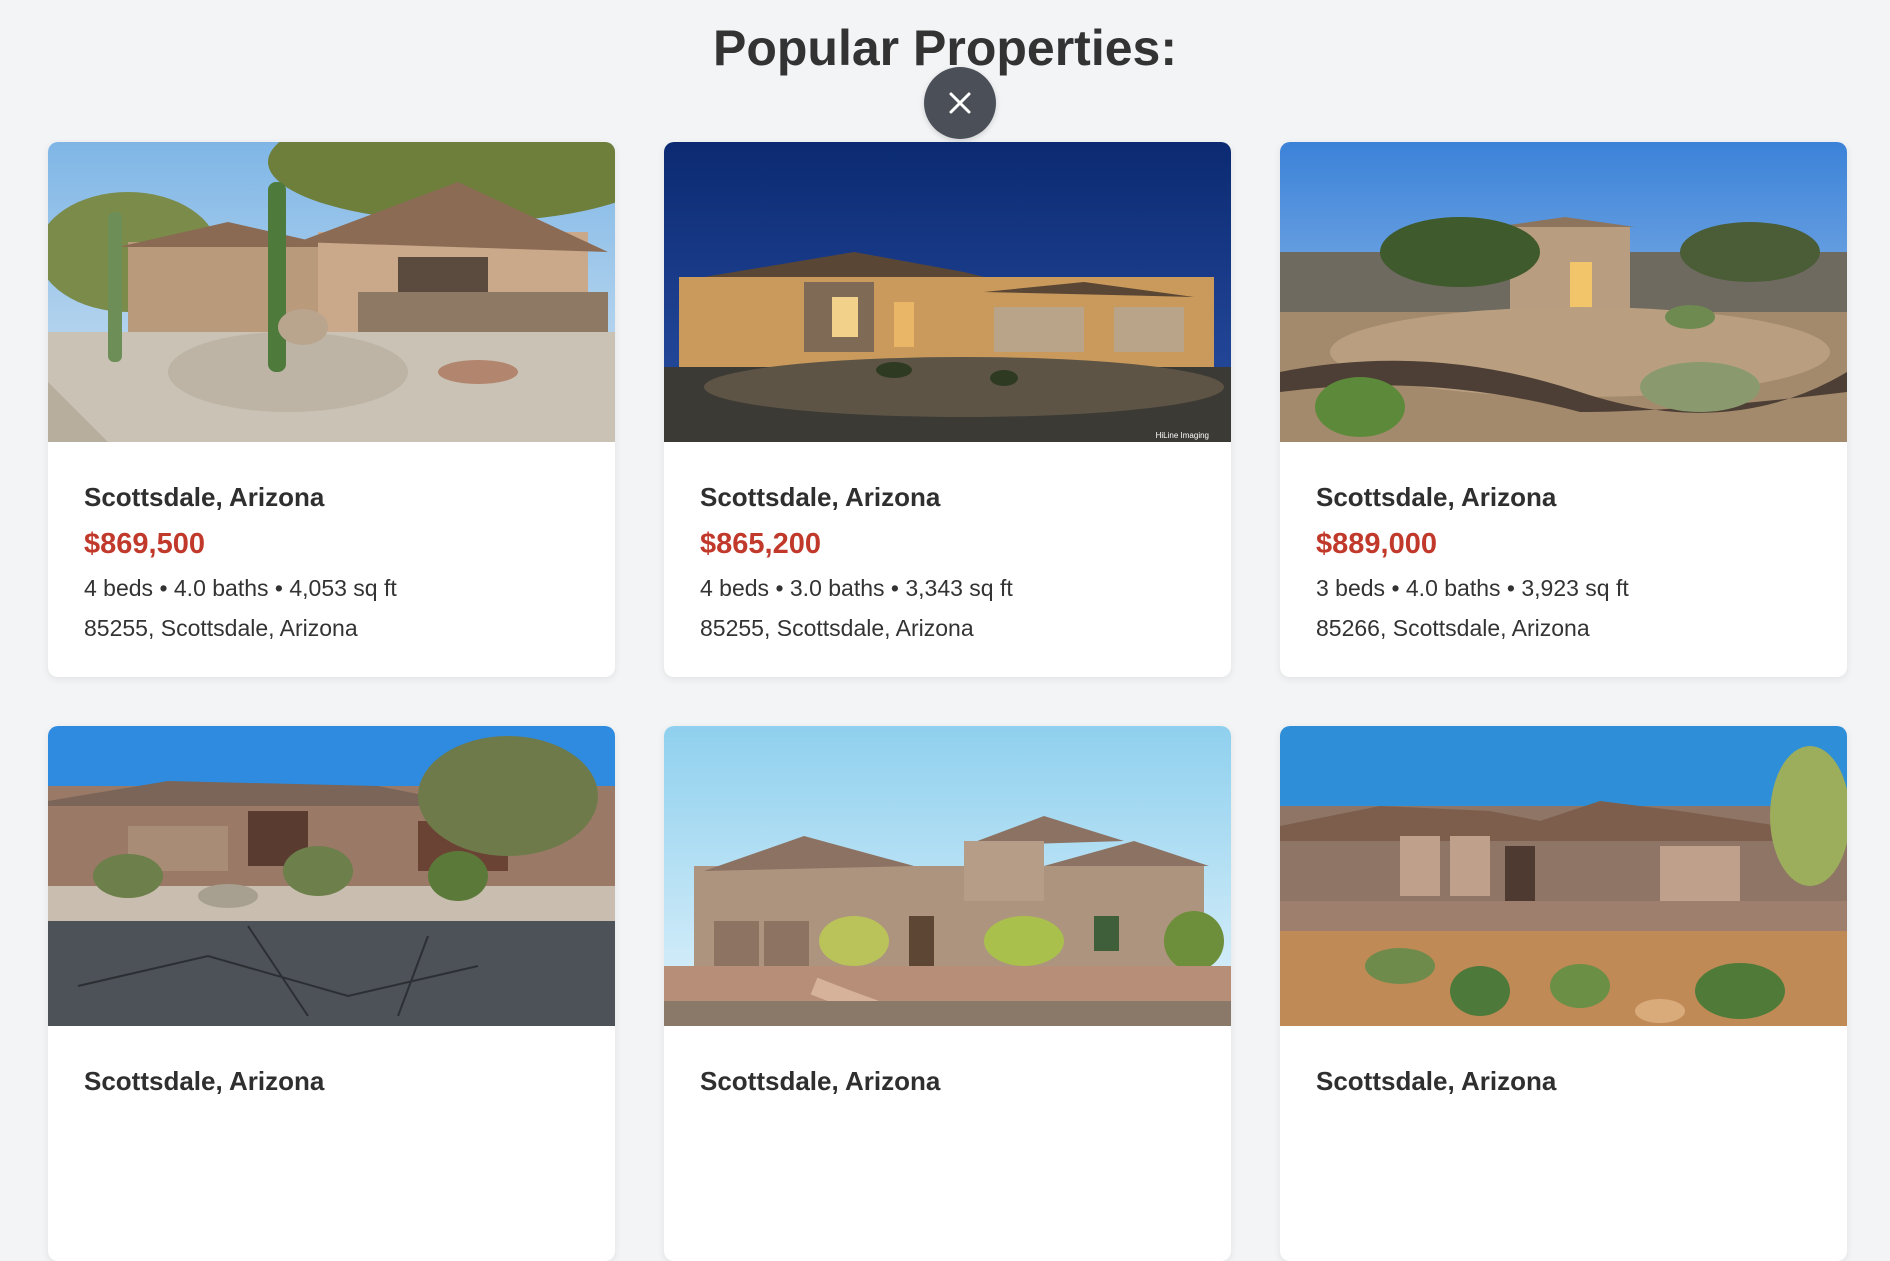 This screenshot has height=1261, width=1890. I want to click on property-specs: 3 beds • 4.0 baths • 3,923 sq ft, so click(1472, 588).